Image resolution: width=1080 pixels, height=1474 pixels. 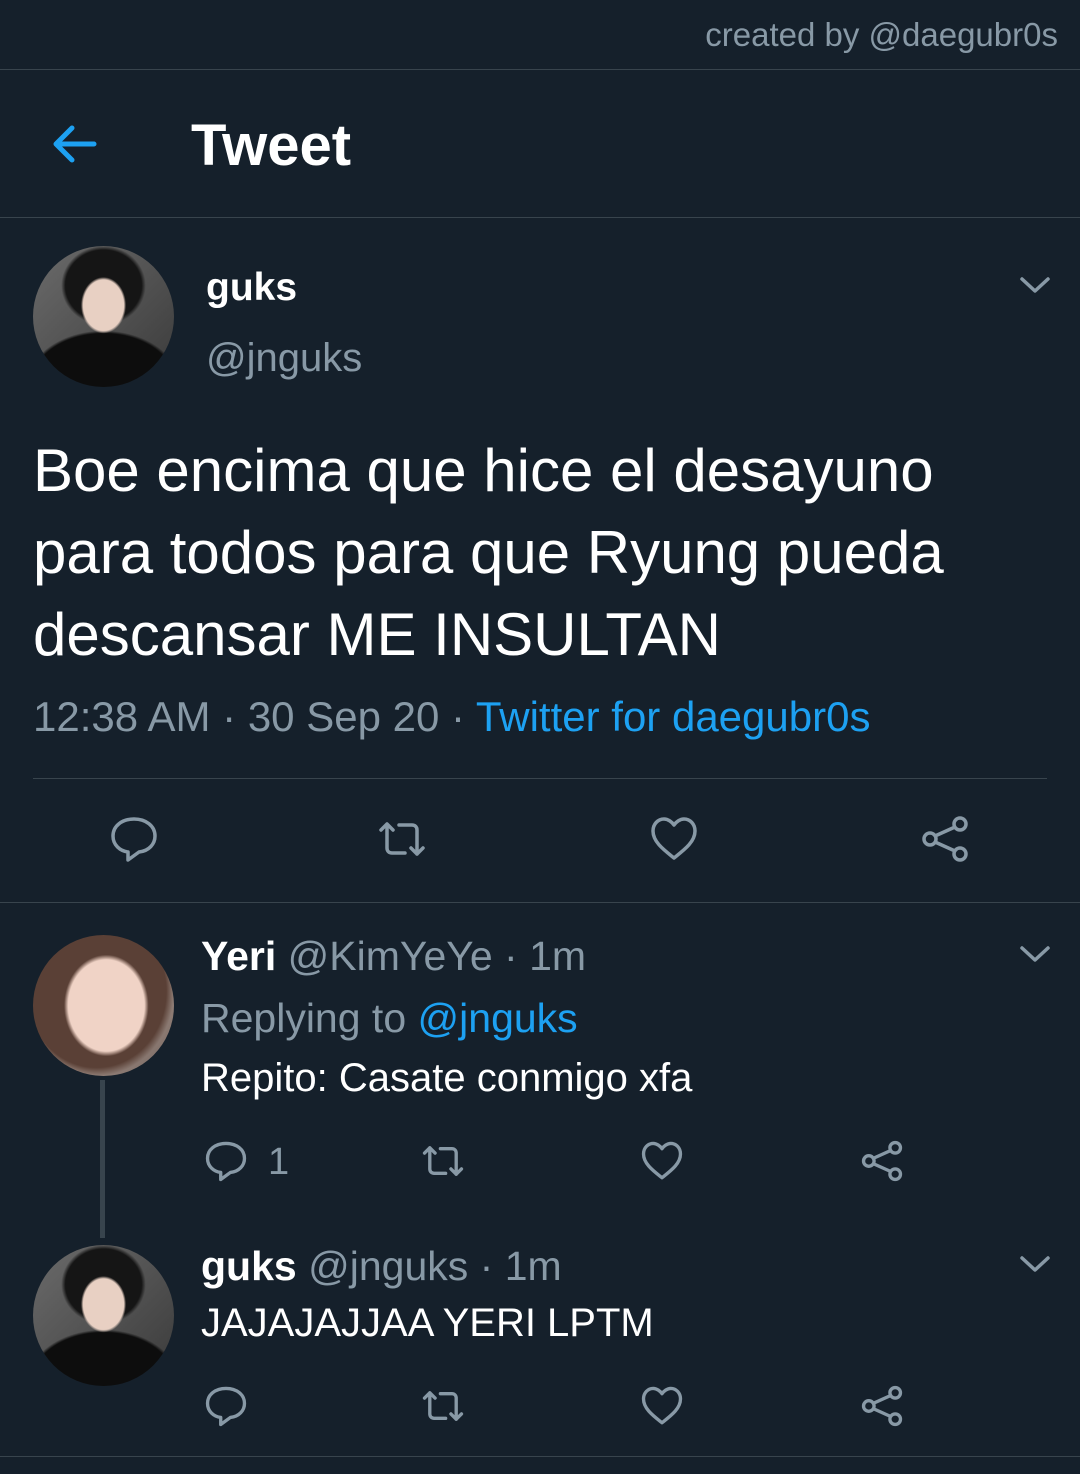 What do you see at coordinates (540, 778) in the screenshot?
I see `meta-divider` at bounding box center [540, 778].